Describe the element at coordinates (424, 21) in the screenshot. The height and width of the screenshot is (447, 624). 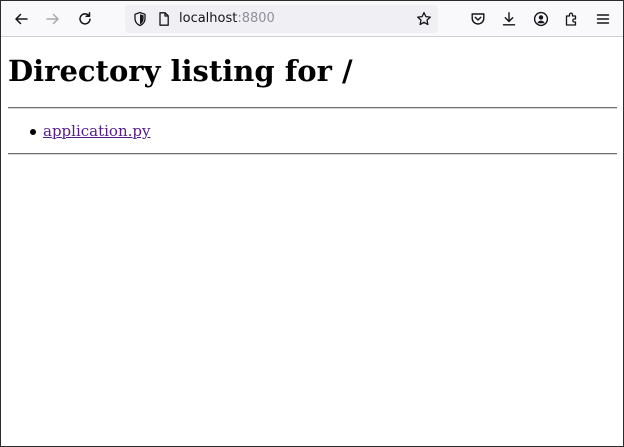
I see `star-icon` at that location.